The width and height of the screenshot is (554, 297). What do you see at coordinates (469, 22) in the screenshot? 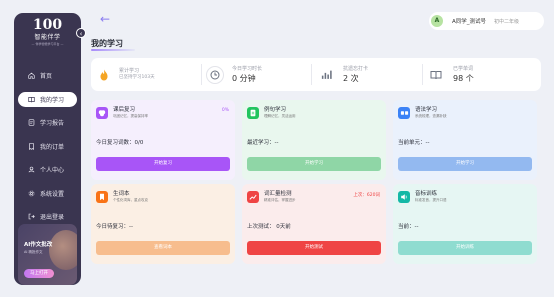
I see `user-name: A同学_测试号` at bounding box center [469, 22].